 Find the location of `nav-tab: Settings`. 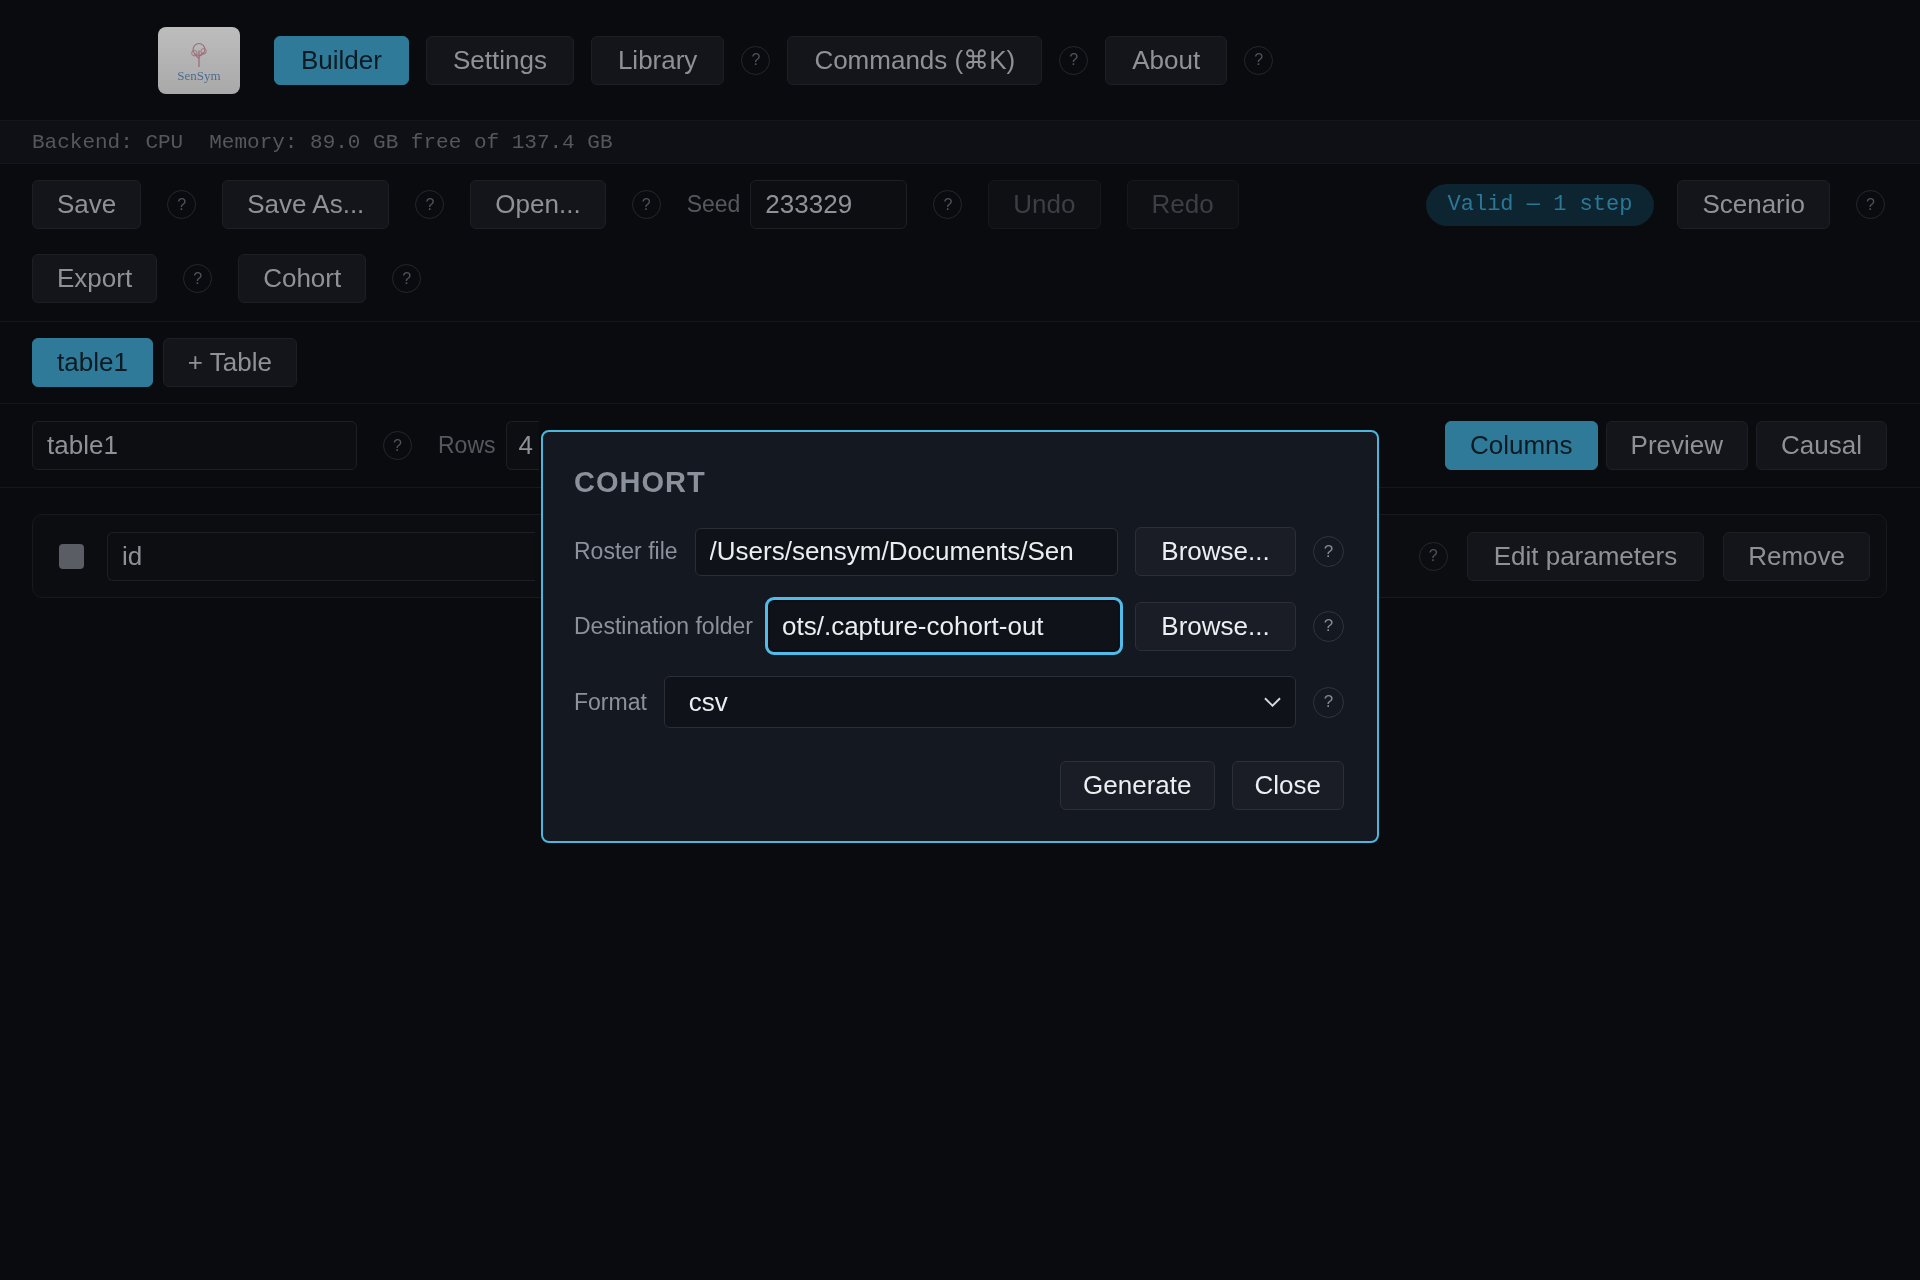

nav-tab: Settings is located at coordinates (499, 60).